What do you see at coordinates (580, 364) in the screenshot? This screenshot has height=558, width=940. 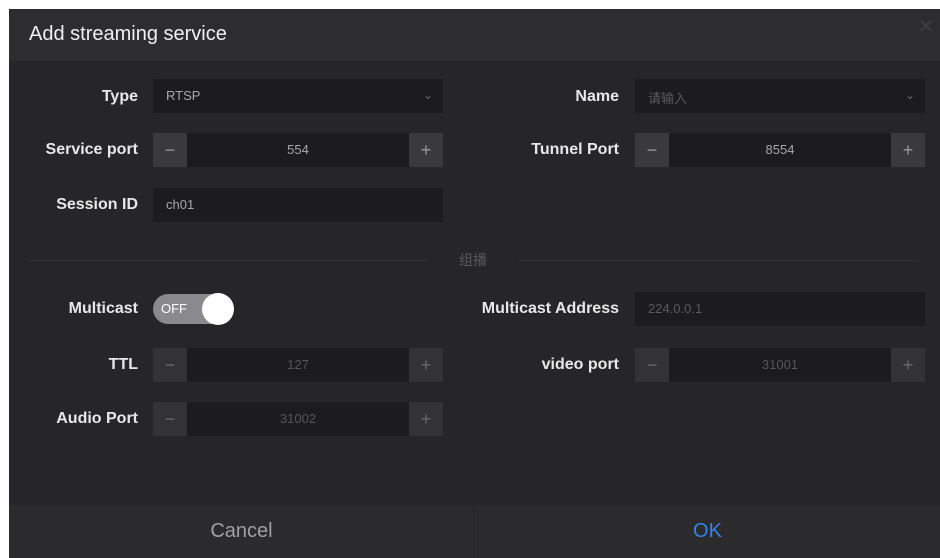 I see `video-port-label: video port` at bounding box center [580, 364].